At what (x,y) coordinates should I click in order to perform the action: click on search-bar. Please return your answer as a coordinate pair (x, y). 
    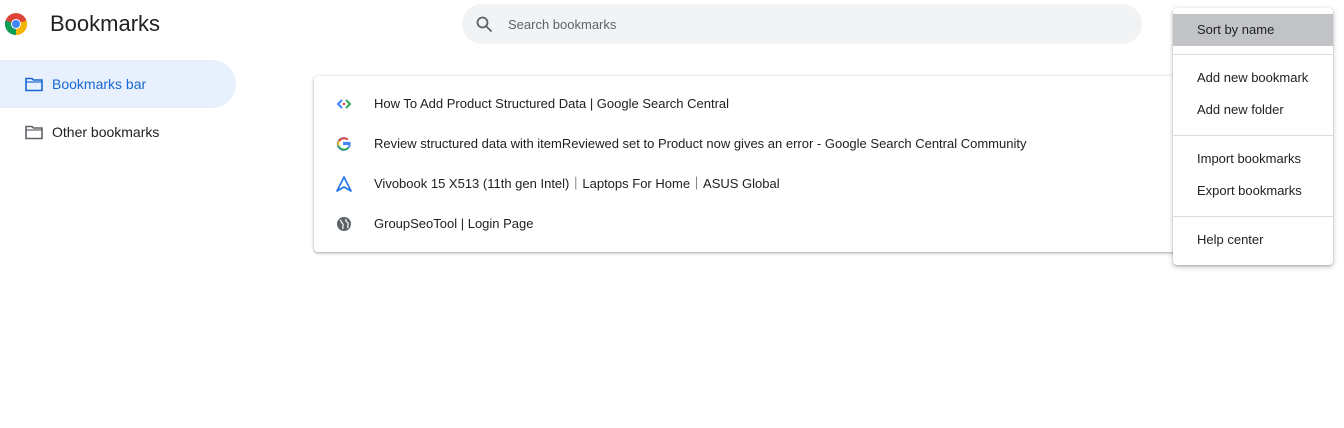
    Looking at the image, I should click on (802, 24).